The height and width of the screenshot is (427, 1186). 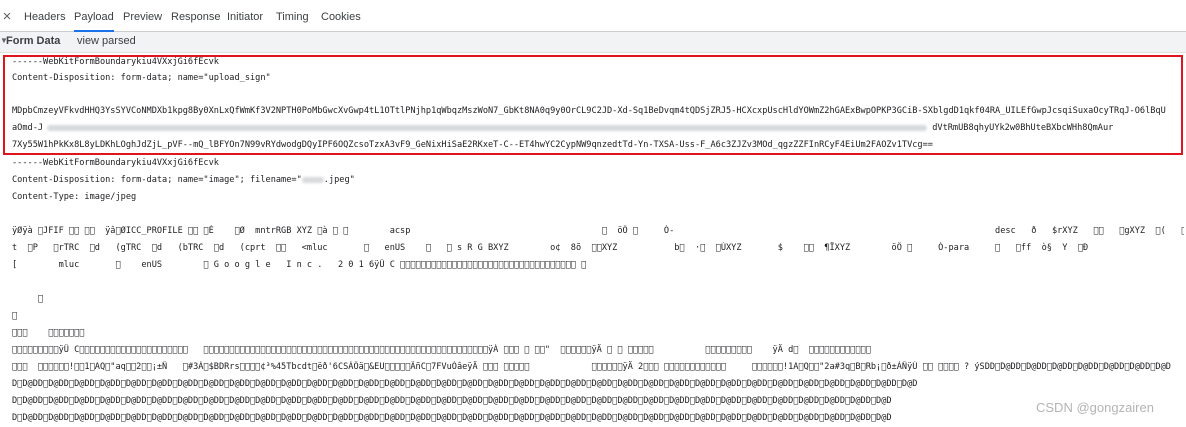 What do you see at coordinates (339, 180) in the screenshot?
I see `disposition-suffix: .jpeg"` at bounding box center [339, 180].